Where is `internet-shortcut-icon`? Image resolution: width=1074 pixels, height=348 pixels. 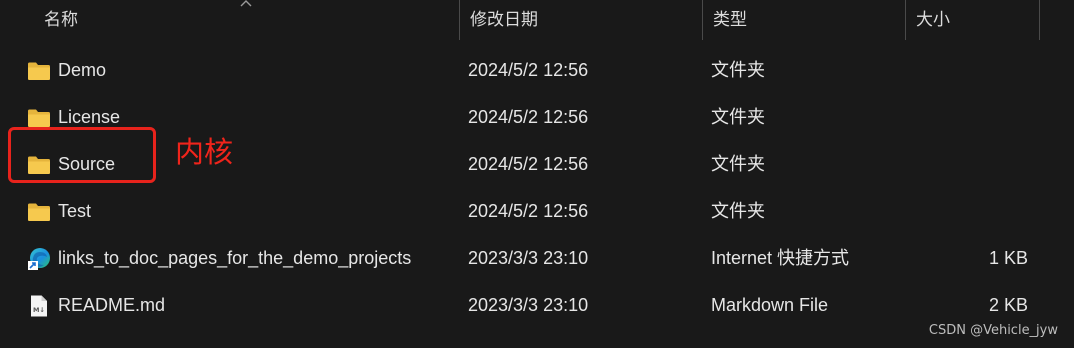
internet-shortcut-icon is located at coordinates (39, 259).